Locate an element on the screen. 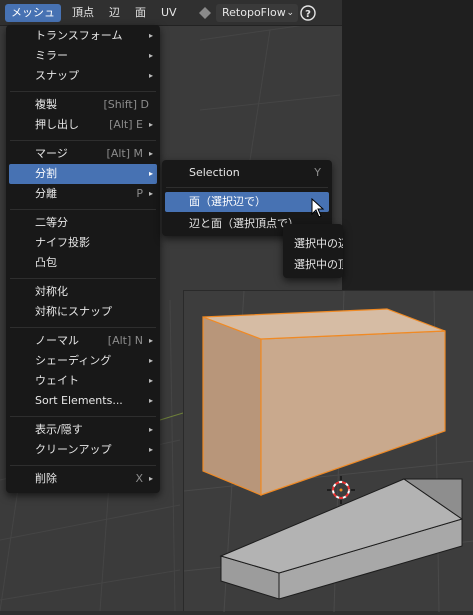 Image resolution: width=473 pixels, height=615 pixels. shortcut-label: [Alt] M is located at coordinates (124, 153).